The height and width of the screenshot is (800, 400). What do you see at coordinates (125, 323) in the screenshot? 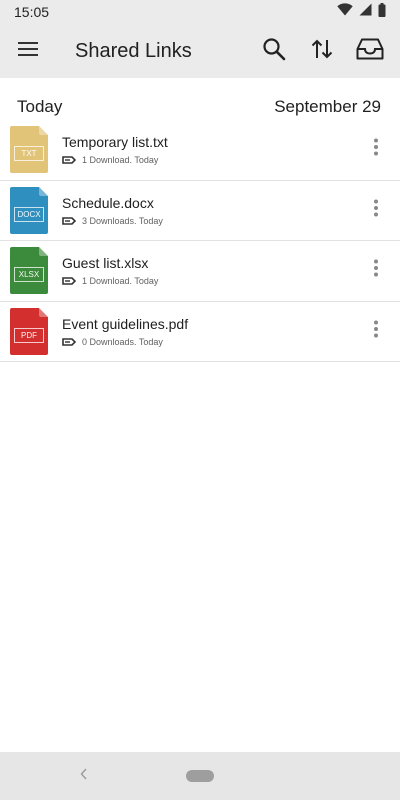
I see `file-name: Event guidelines.pdf` at bounding box center [125, 323].